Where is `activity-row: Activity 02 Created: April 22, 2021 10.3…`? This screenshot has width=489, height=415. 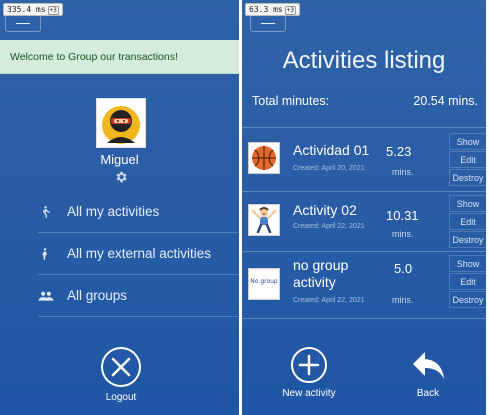 activity-row: Activity 02 Created: April 22, 2021 10.3… is located at coordinates (364, 224).